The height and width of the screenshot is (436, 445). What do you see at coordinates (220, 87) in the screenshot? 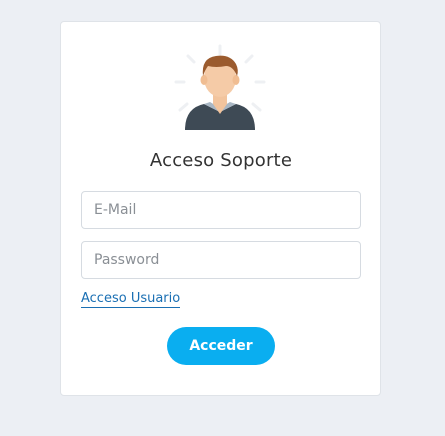
I see `user-avatar-icon` at bounding box center [220, 87].